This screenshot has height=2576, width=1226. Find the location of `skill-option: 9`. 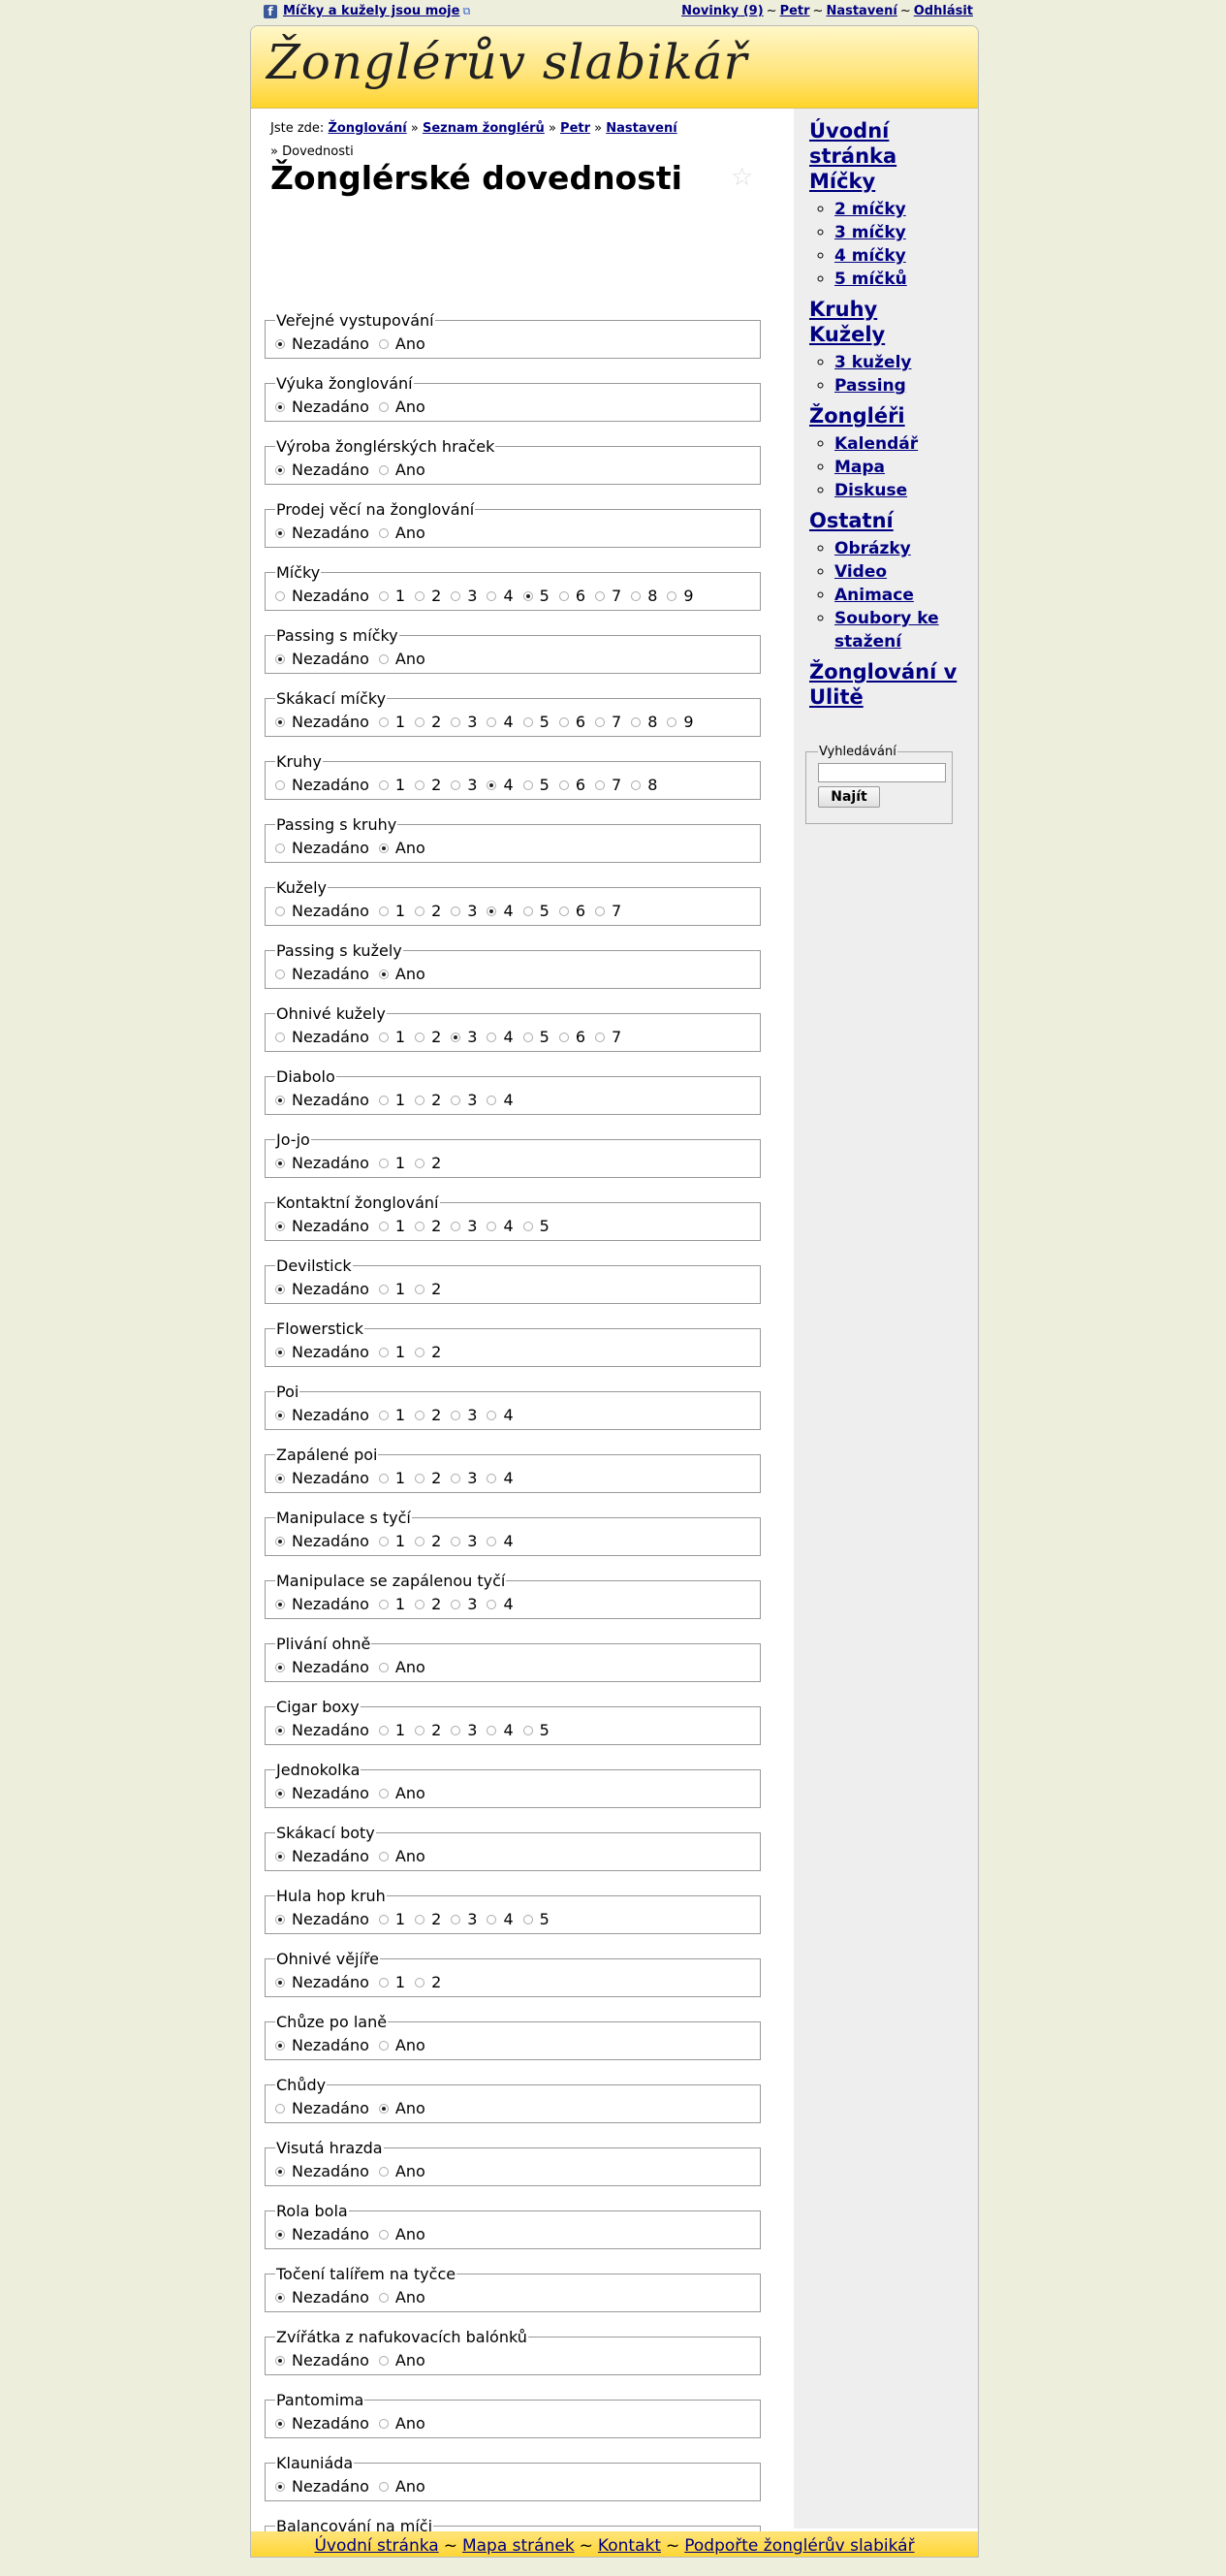

skill-option: 9 is located at coordinates (681, 596).